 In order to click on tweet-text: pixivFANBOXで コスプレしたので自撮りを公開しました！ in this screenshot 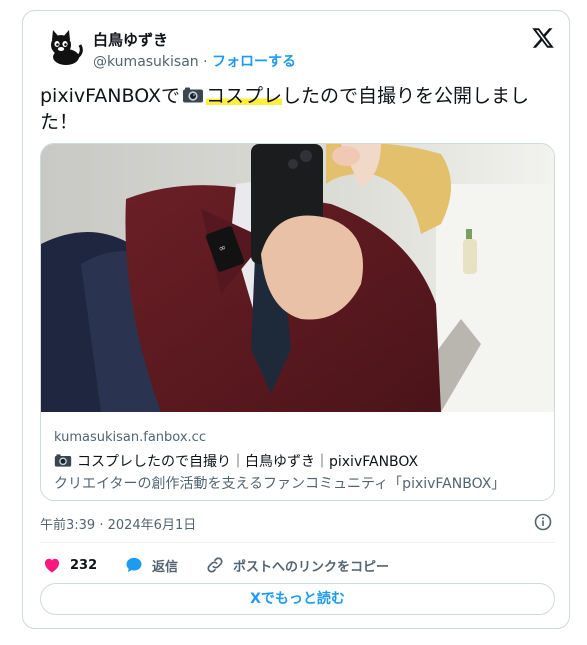, I will do `click(300, 109)`.